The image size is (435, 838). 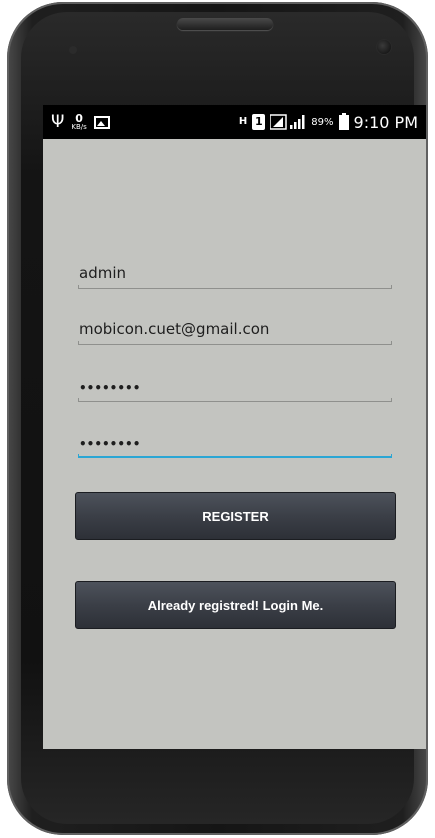 What do you see at coordinates (174, 329) in the screenshot?
I see `email-value: mobicon.cuet@gmail.con` at bounding box center [174, 329].